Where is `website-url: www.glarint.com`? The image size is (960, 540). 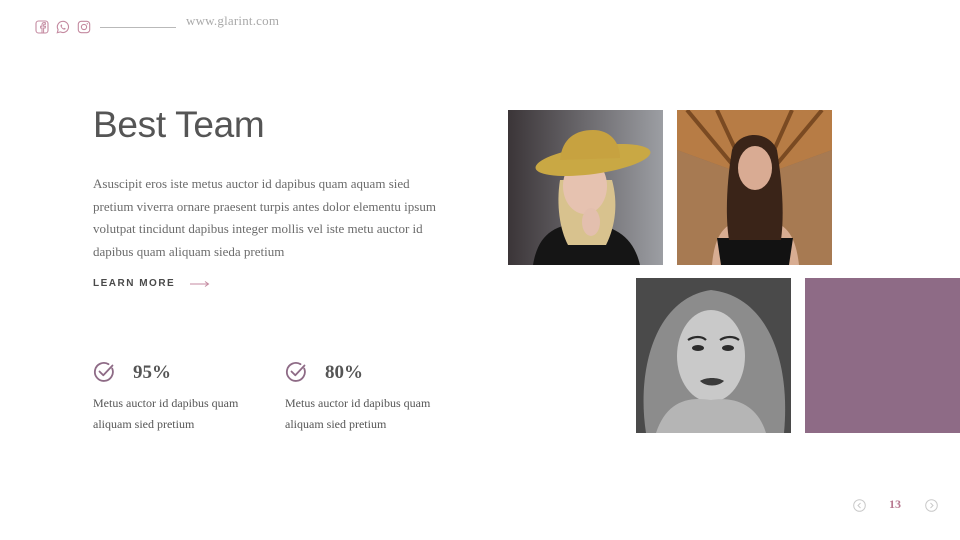
website-url: www.glarint.com is located at coordinates (232, 21).